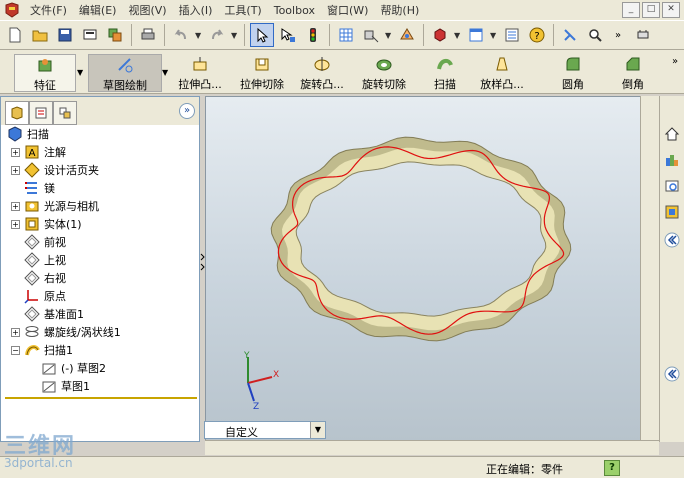 The height and width of the screenshot is (478, 684). Describe the element at coordinates (100, 224) in the screenshot. I see `tree-item: + 实体(1)` at that location.